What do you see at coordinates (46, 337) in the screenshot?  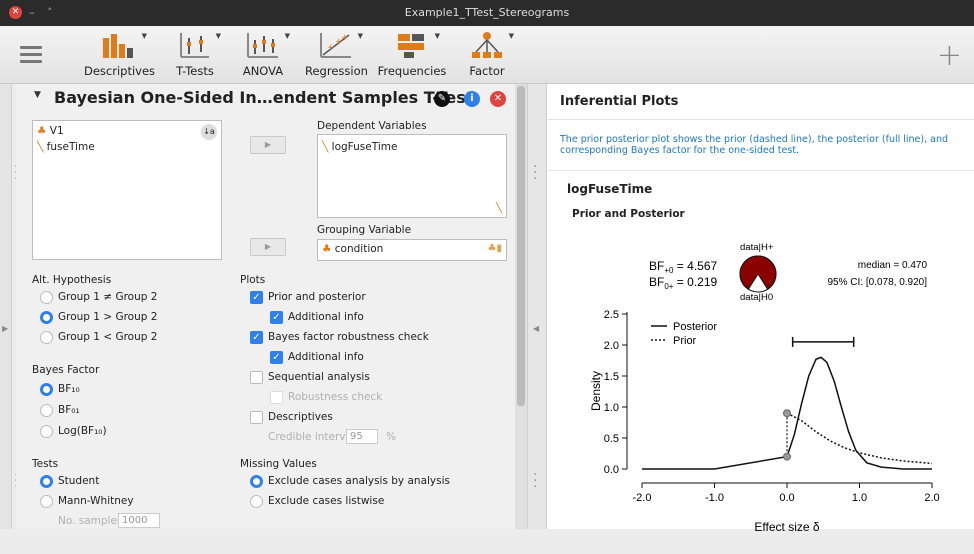 I see `radio-group1-lt-group2` at bounding box center [46, 337].